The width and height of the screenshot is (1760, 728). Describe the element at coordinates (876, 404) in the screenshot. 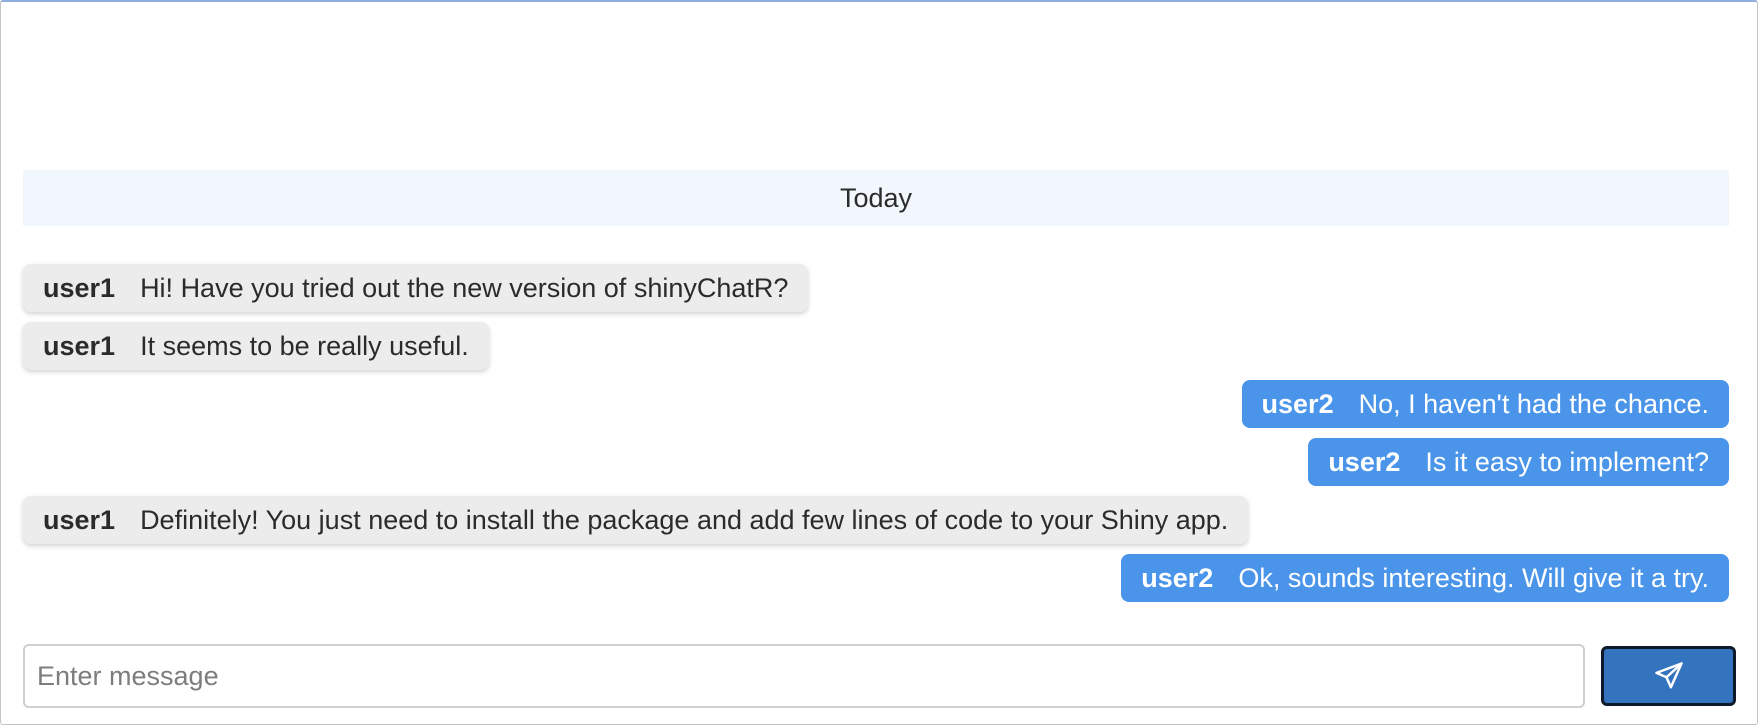

I see `message-row: user2 No, I haven't had the chance.` at that location.